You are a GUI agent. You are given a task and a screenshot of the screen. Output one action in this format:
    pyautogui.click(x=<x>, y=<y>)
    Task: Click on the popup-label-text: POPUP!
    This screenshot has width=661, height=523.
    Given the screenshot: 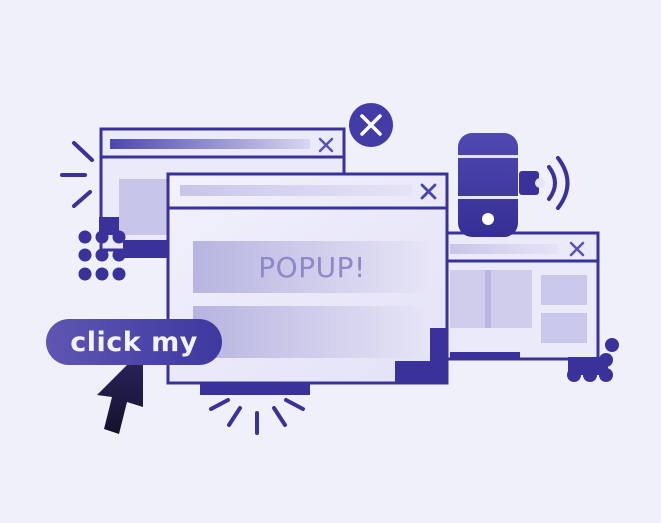 What is the action you would take?
    pyautogui.click(x=312, y=267)
    